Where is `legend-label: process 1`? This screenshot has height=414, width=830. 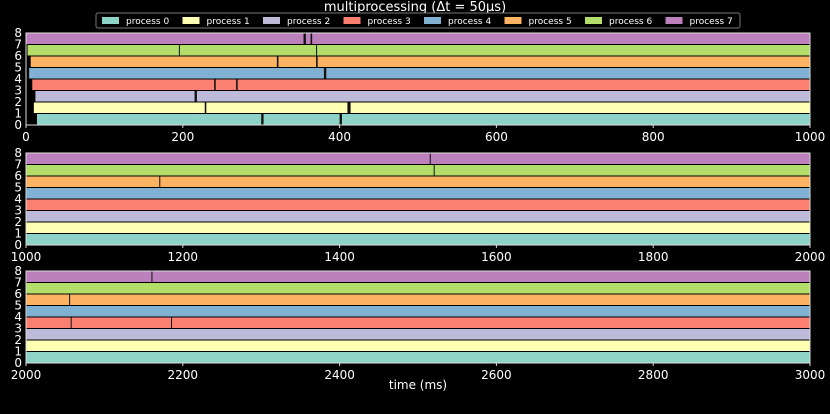 legend-label: process 1 is located at coordinates (228, 22).